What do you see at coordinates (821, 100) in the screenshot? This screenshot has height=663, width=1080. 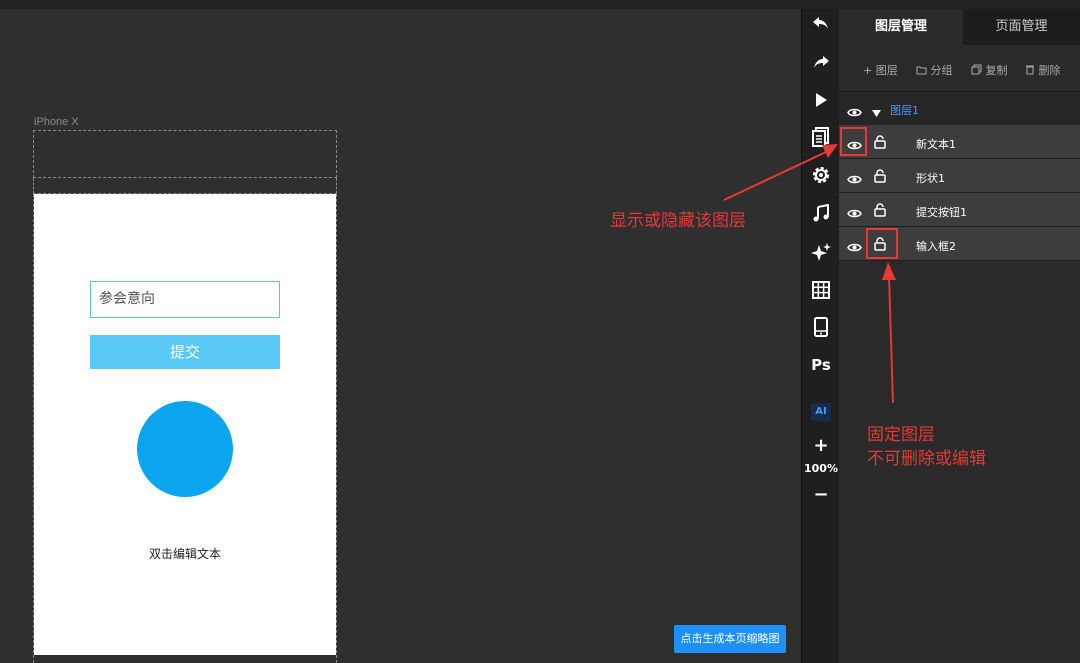 I see `play-icon` at bounding box center [821, 100].